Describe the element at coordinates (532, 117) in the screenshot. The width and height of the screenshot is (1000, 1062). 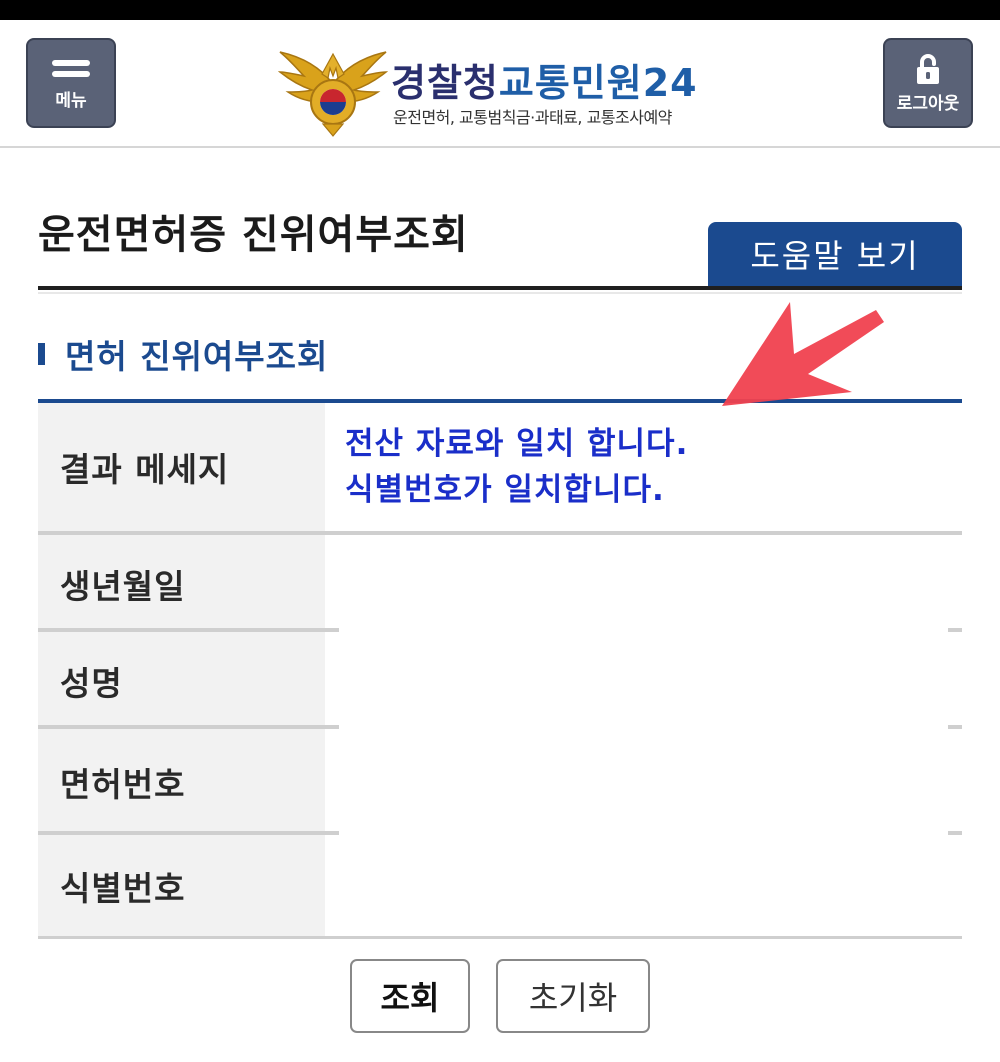
I see `brand-tagline: 운전면허, 교통범칙금·과태료, 교통조사예약` at that location.